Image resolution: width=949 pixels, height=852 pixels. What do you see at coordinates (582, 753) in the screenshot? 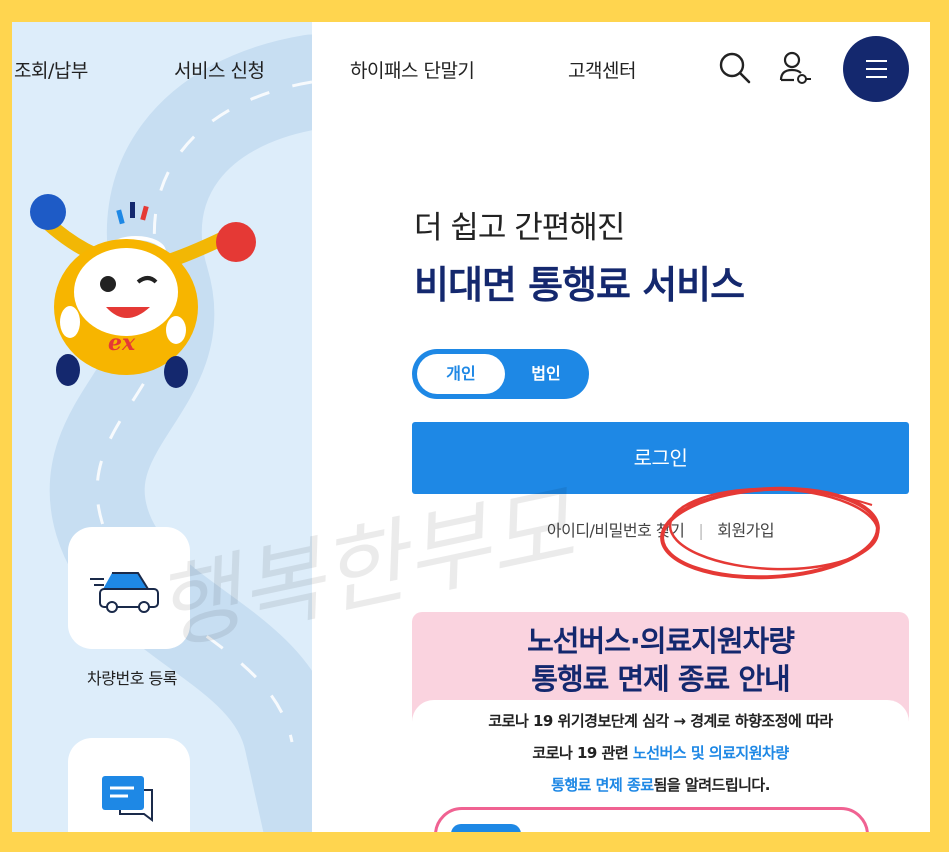
I see `notice-line-2-prefix: 코로나 19 관련` at bounding box center [582, 753].